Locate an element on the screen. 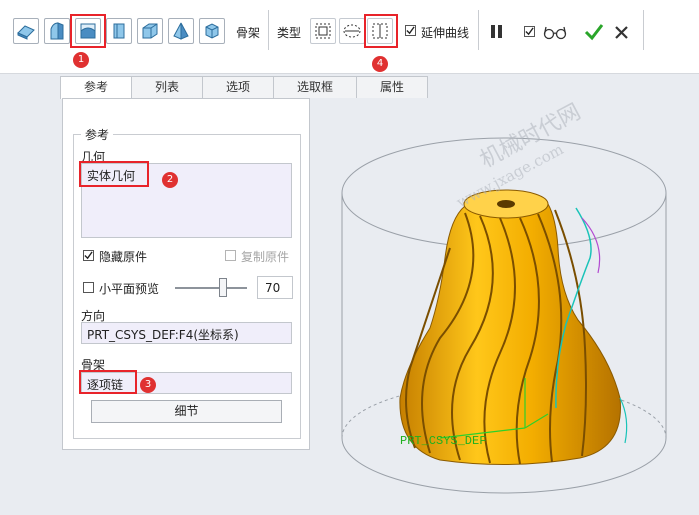 This screenshot has width=699, height=515. cube-slot-icon is located at coordinates (119, 31).